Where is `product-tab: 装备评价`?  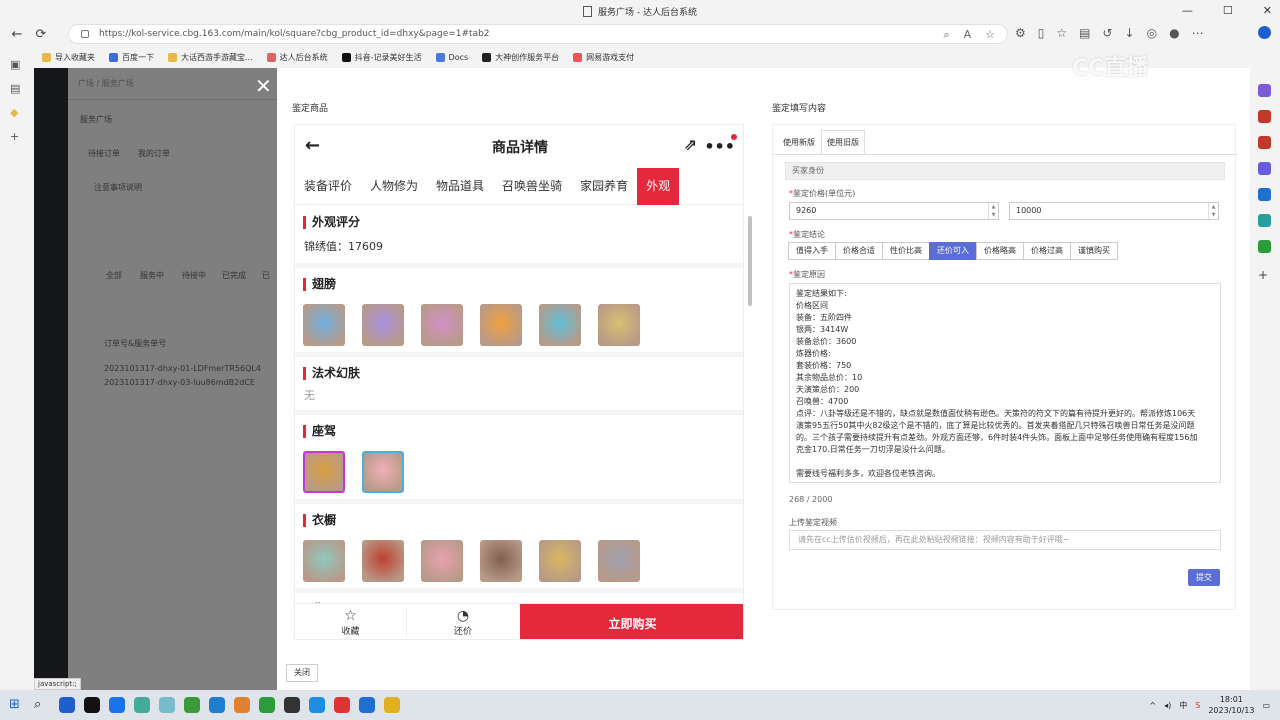 product-tab: 装备评价 is located at coordinates (328, 186).